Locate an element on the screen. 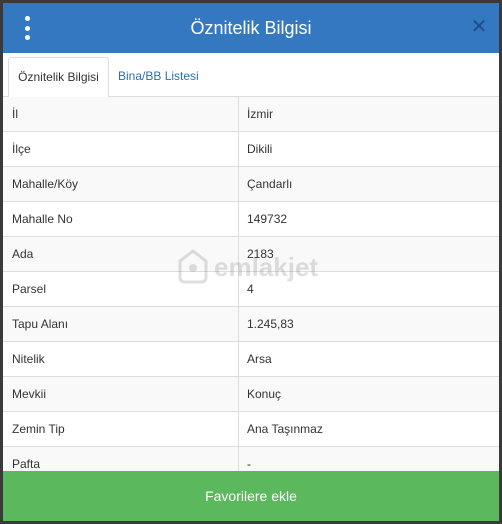 This screenshot has height=524, width=502. close-icon: ✕ is located at coordinates (479, 27).